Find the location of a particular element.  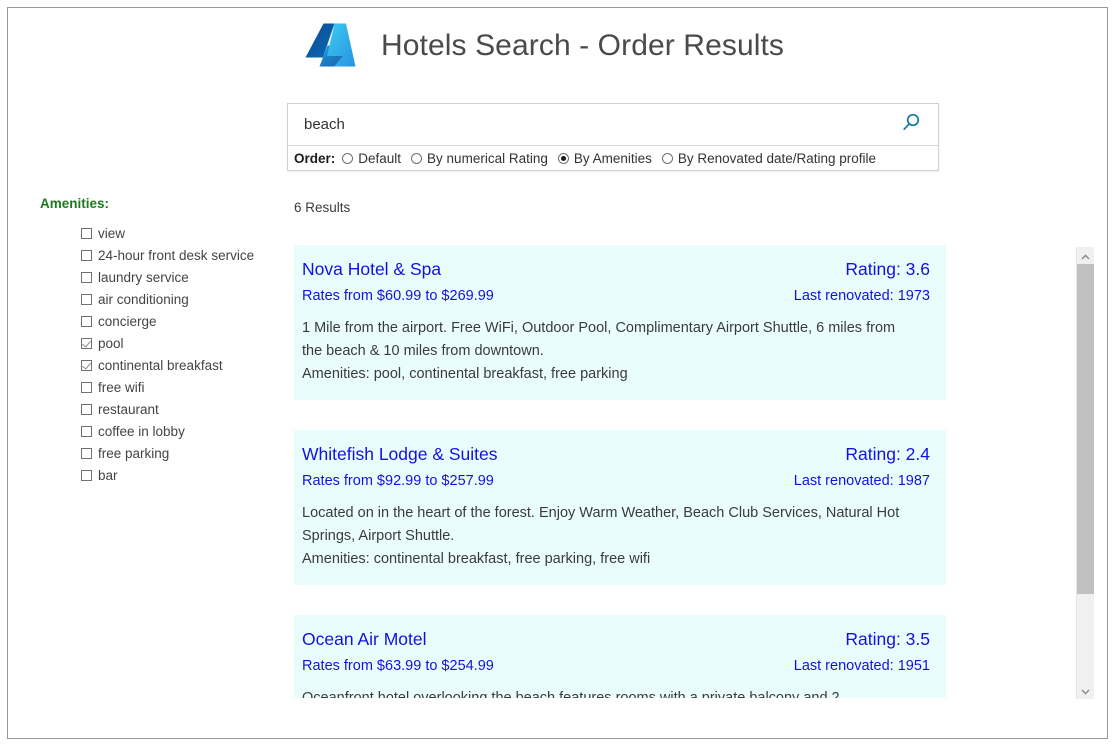

amenity-label: pool is located at coordinates (111, 343).